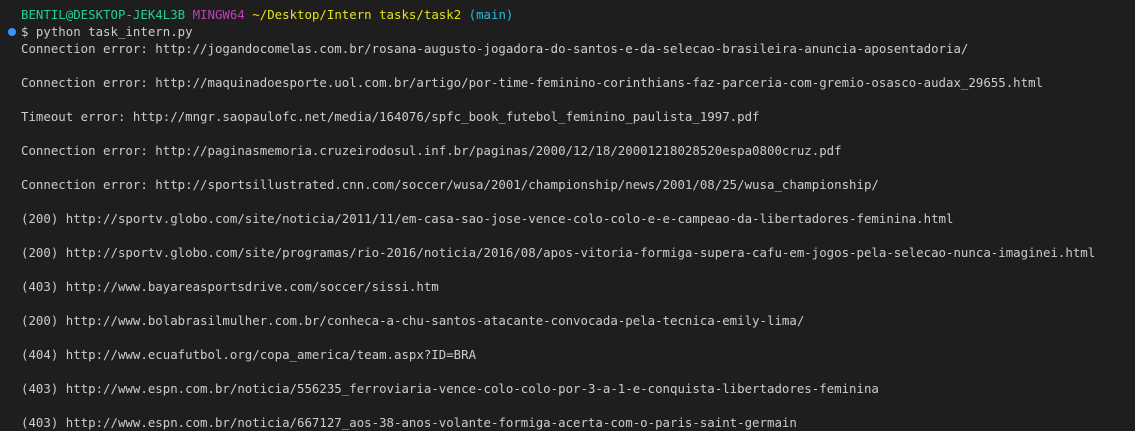  Describe the element at coordinates (12, 32) in the screenshot. I see `command-status-icon` at that location.